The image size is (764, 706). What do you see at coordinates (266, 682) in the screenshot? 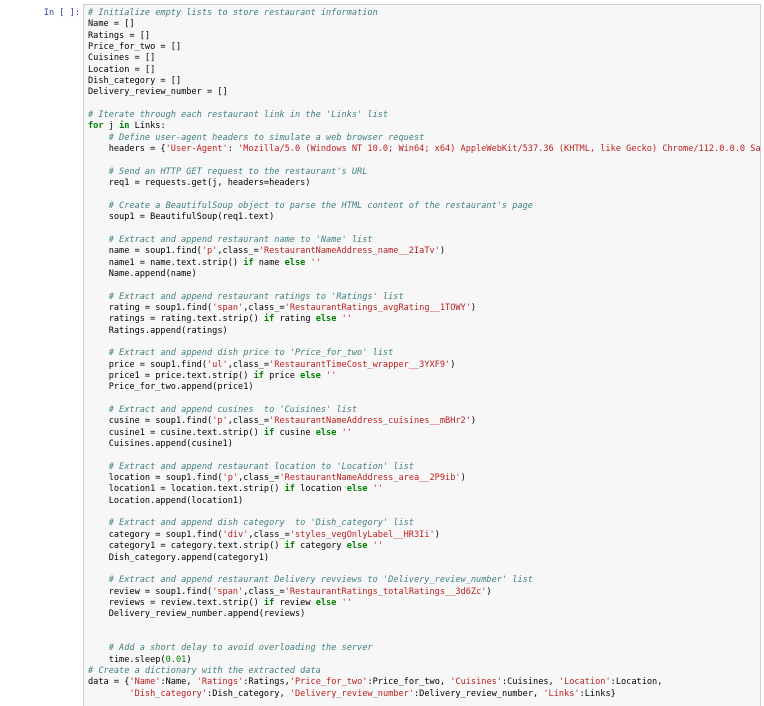
I see `code-token: :Ratings,` at bounding box center [266, 682].